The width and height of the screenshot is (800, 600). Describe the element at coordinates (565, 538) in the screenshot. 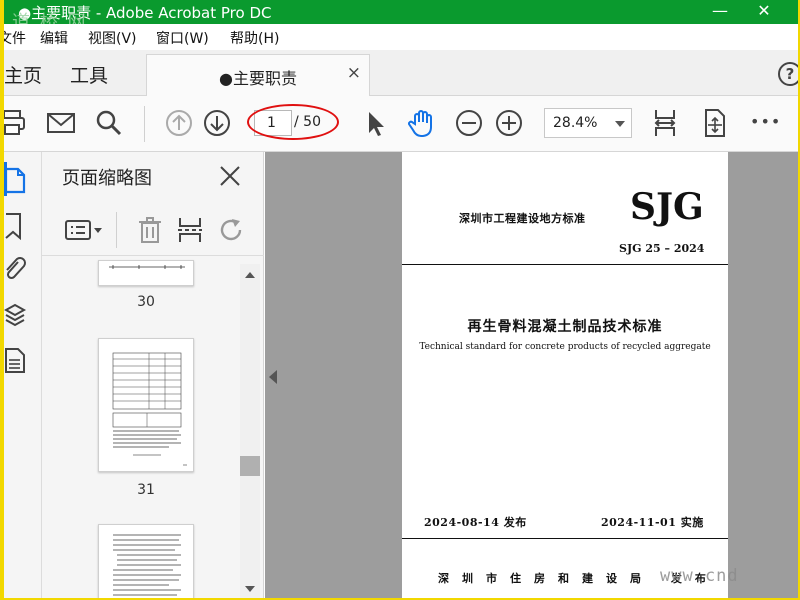

I see `footer-rule` at that location.